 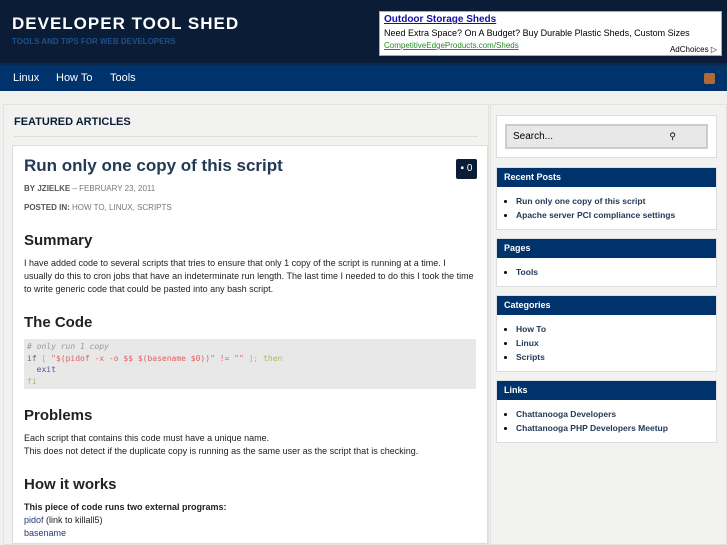 I want to click on widget-title: Recent Posts, so click(x=606, y=177).